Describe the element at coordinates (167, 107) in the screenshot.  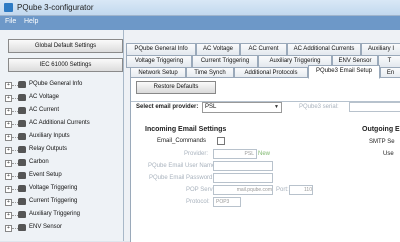
I see `email-provider-label: Select email provider:` at that location.